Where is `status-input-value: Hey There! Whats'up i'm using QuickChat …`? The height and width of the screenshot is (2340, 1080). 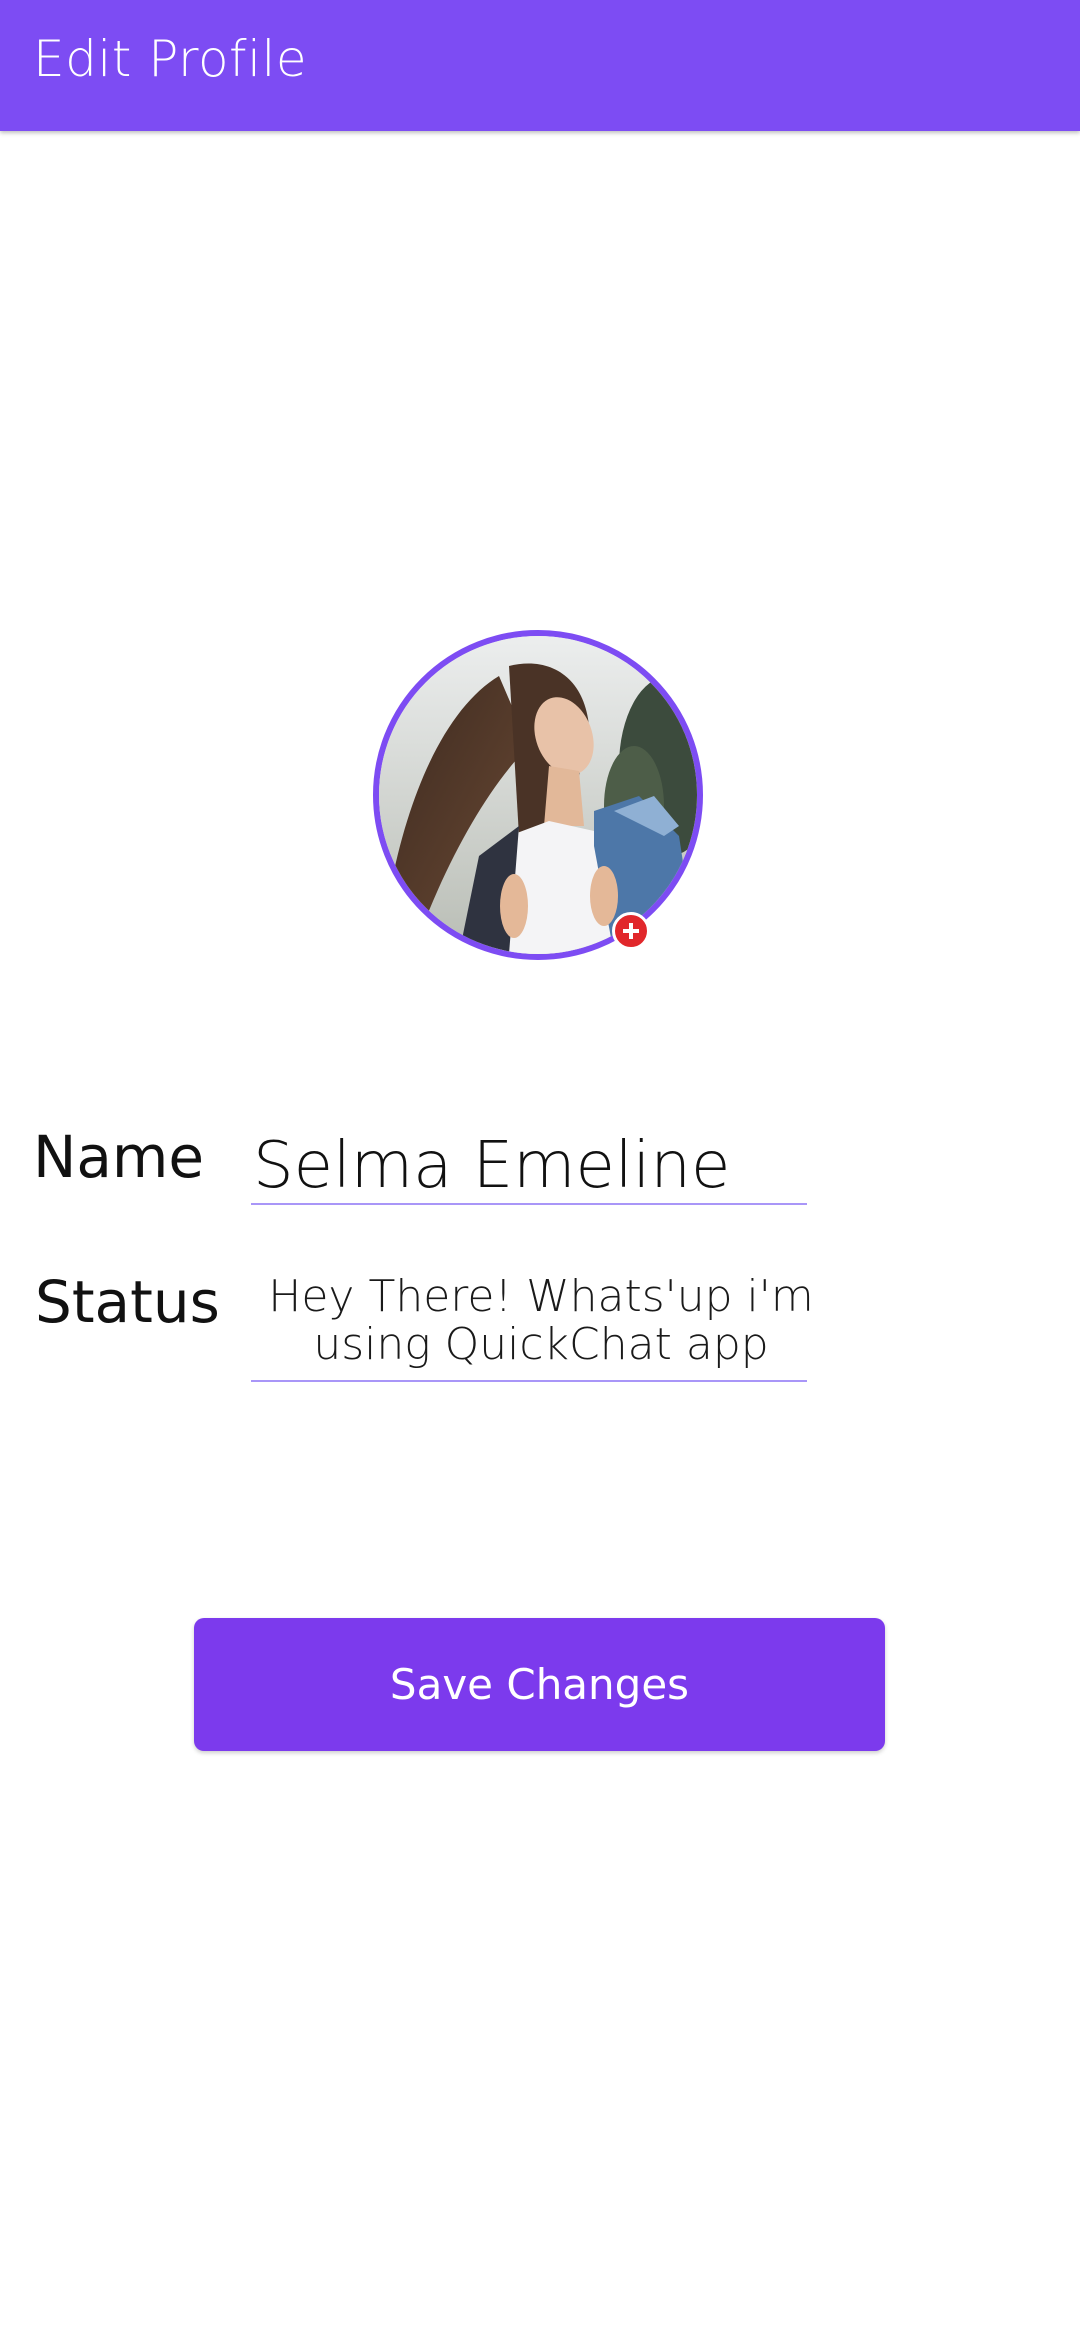
status-input-value: Hey There! Whats'up i'm using QuickChat … is located at coordinates (541, 1320).